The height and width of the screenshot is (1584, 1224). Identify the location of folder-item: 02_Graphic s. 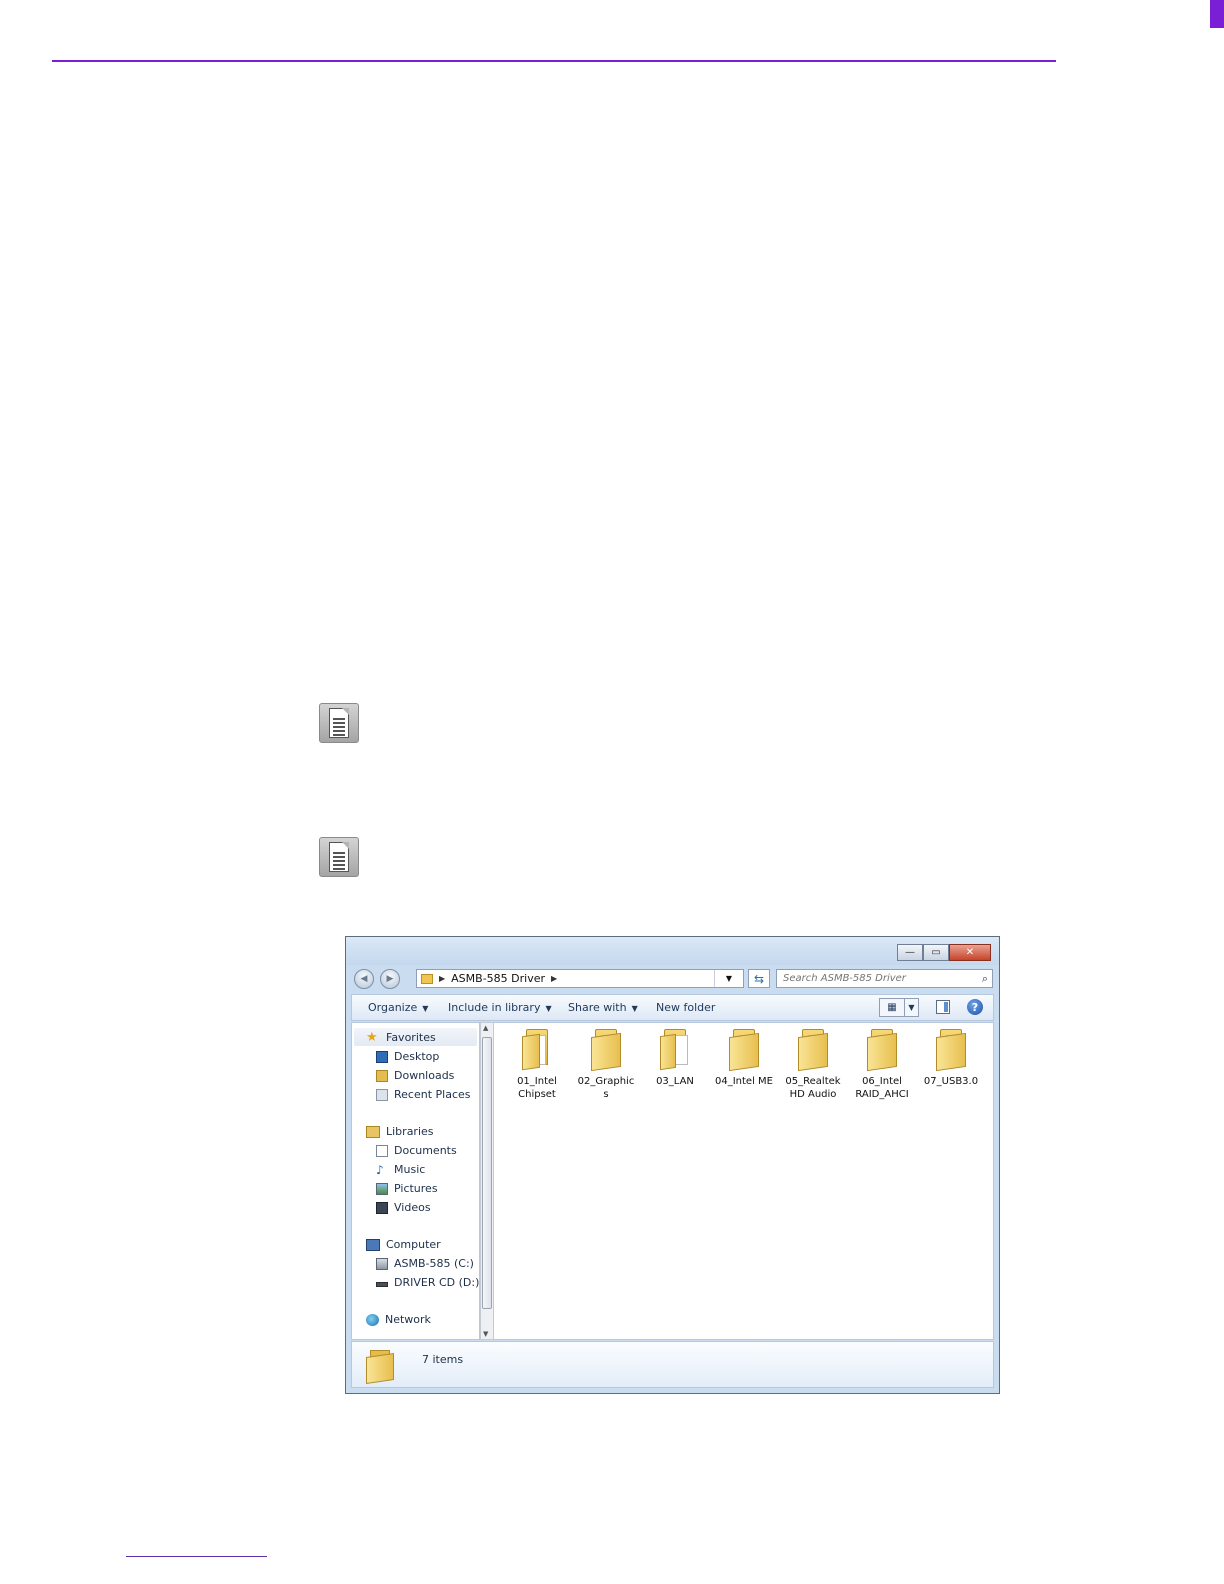
(606, 1065).